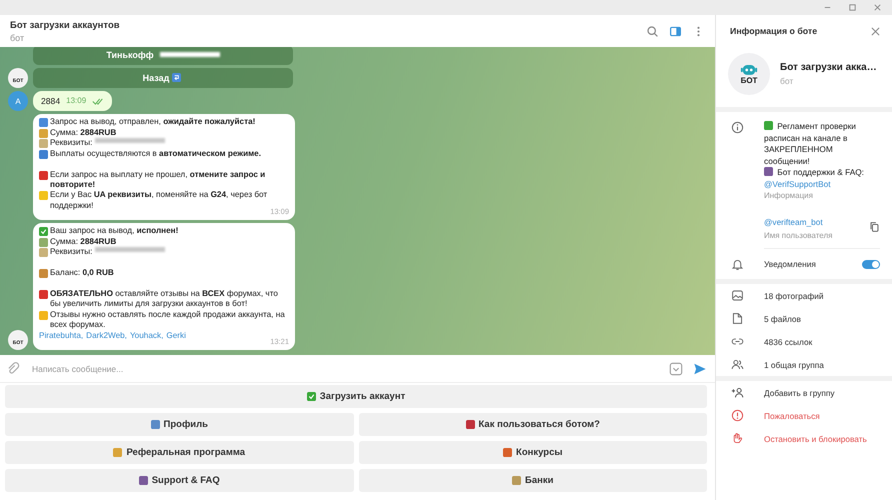  I want to click on send-icon, so click(700, 369).